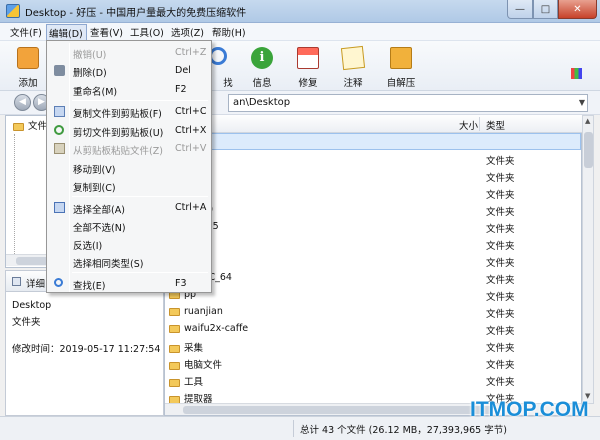 The height and width of the screenshot is (440, 600). What do you see at coordinates (545, 9) in the screenshot?
I see `maximize-button: □` at bounding box center [545, 9].